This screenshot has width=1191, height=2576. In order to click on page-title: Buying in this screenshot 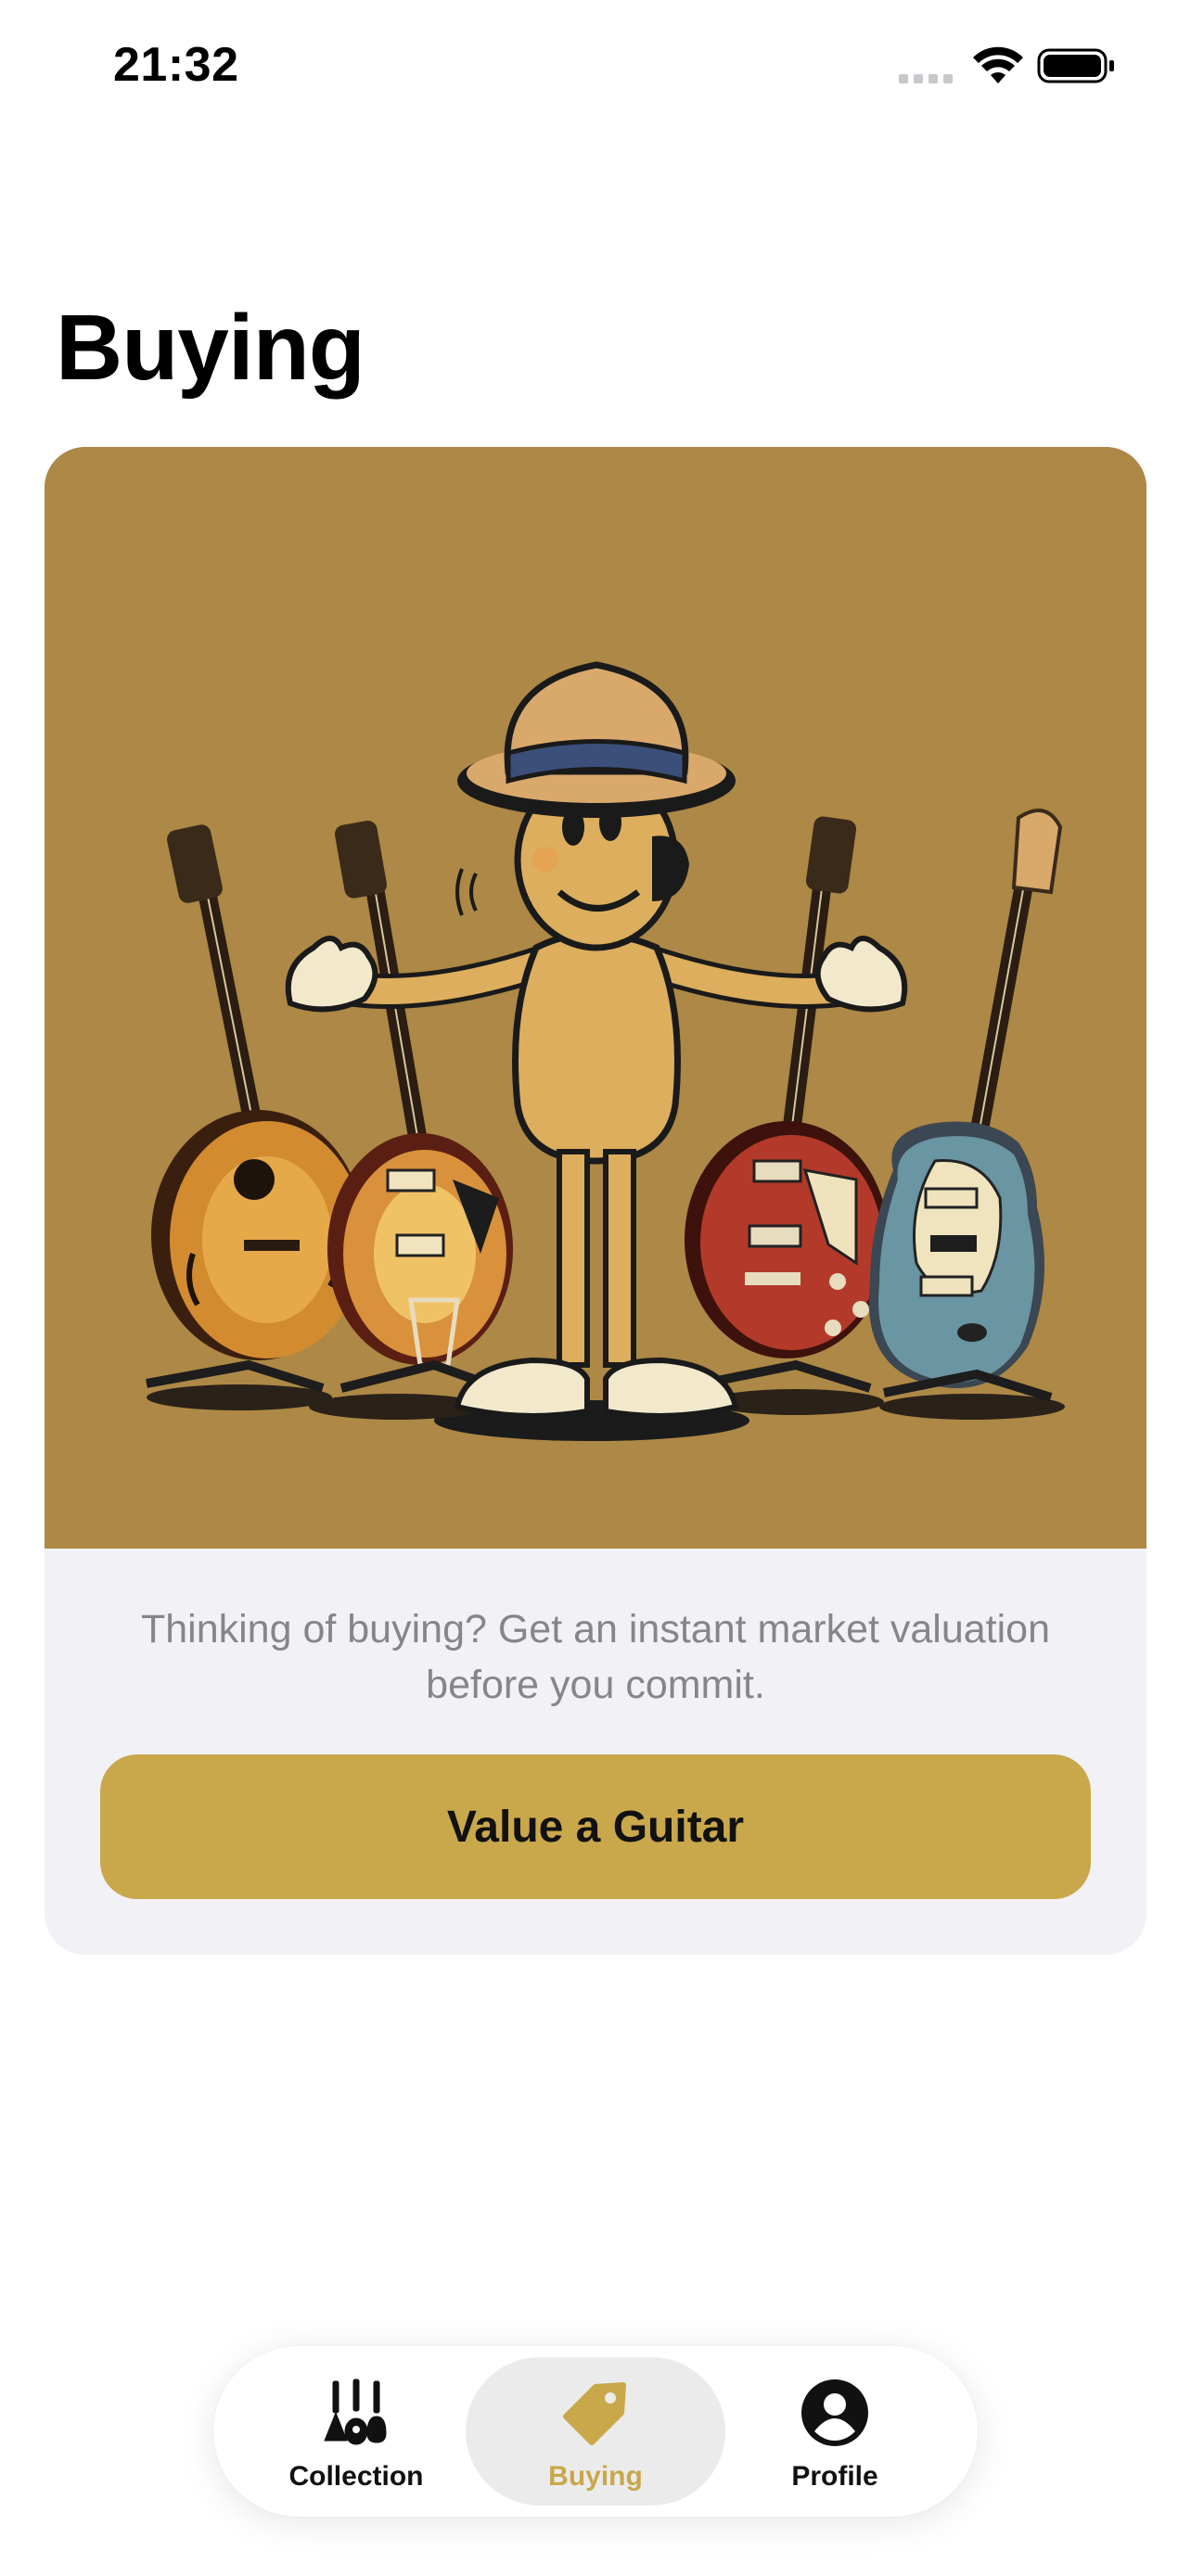, I will do `click(210, 348)`.